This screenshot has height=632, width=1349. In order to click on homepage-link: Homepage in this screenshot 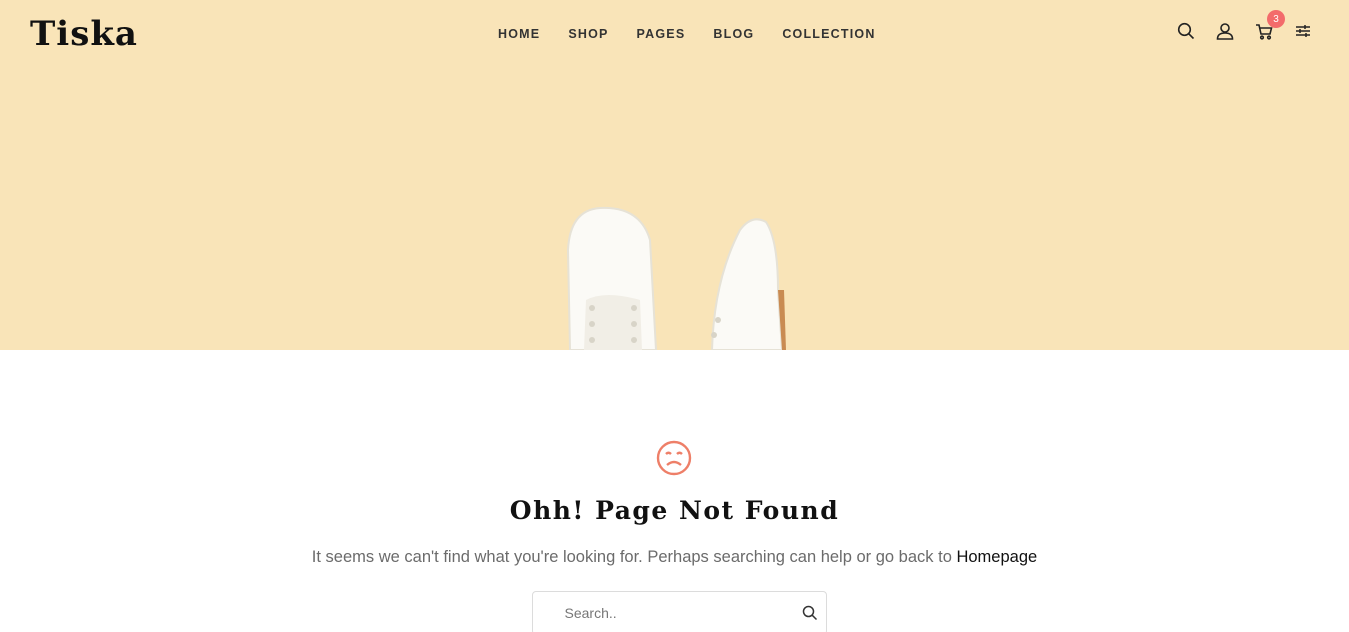, I will do `click(996, 557)`.